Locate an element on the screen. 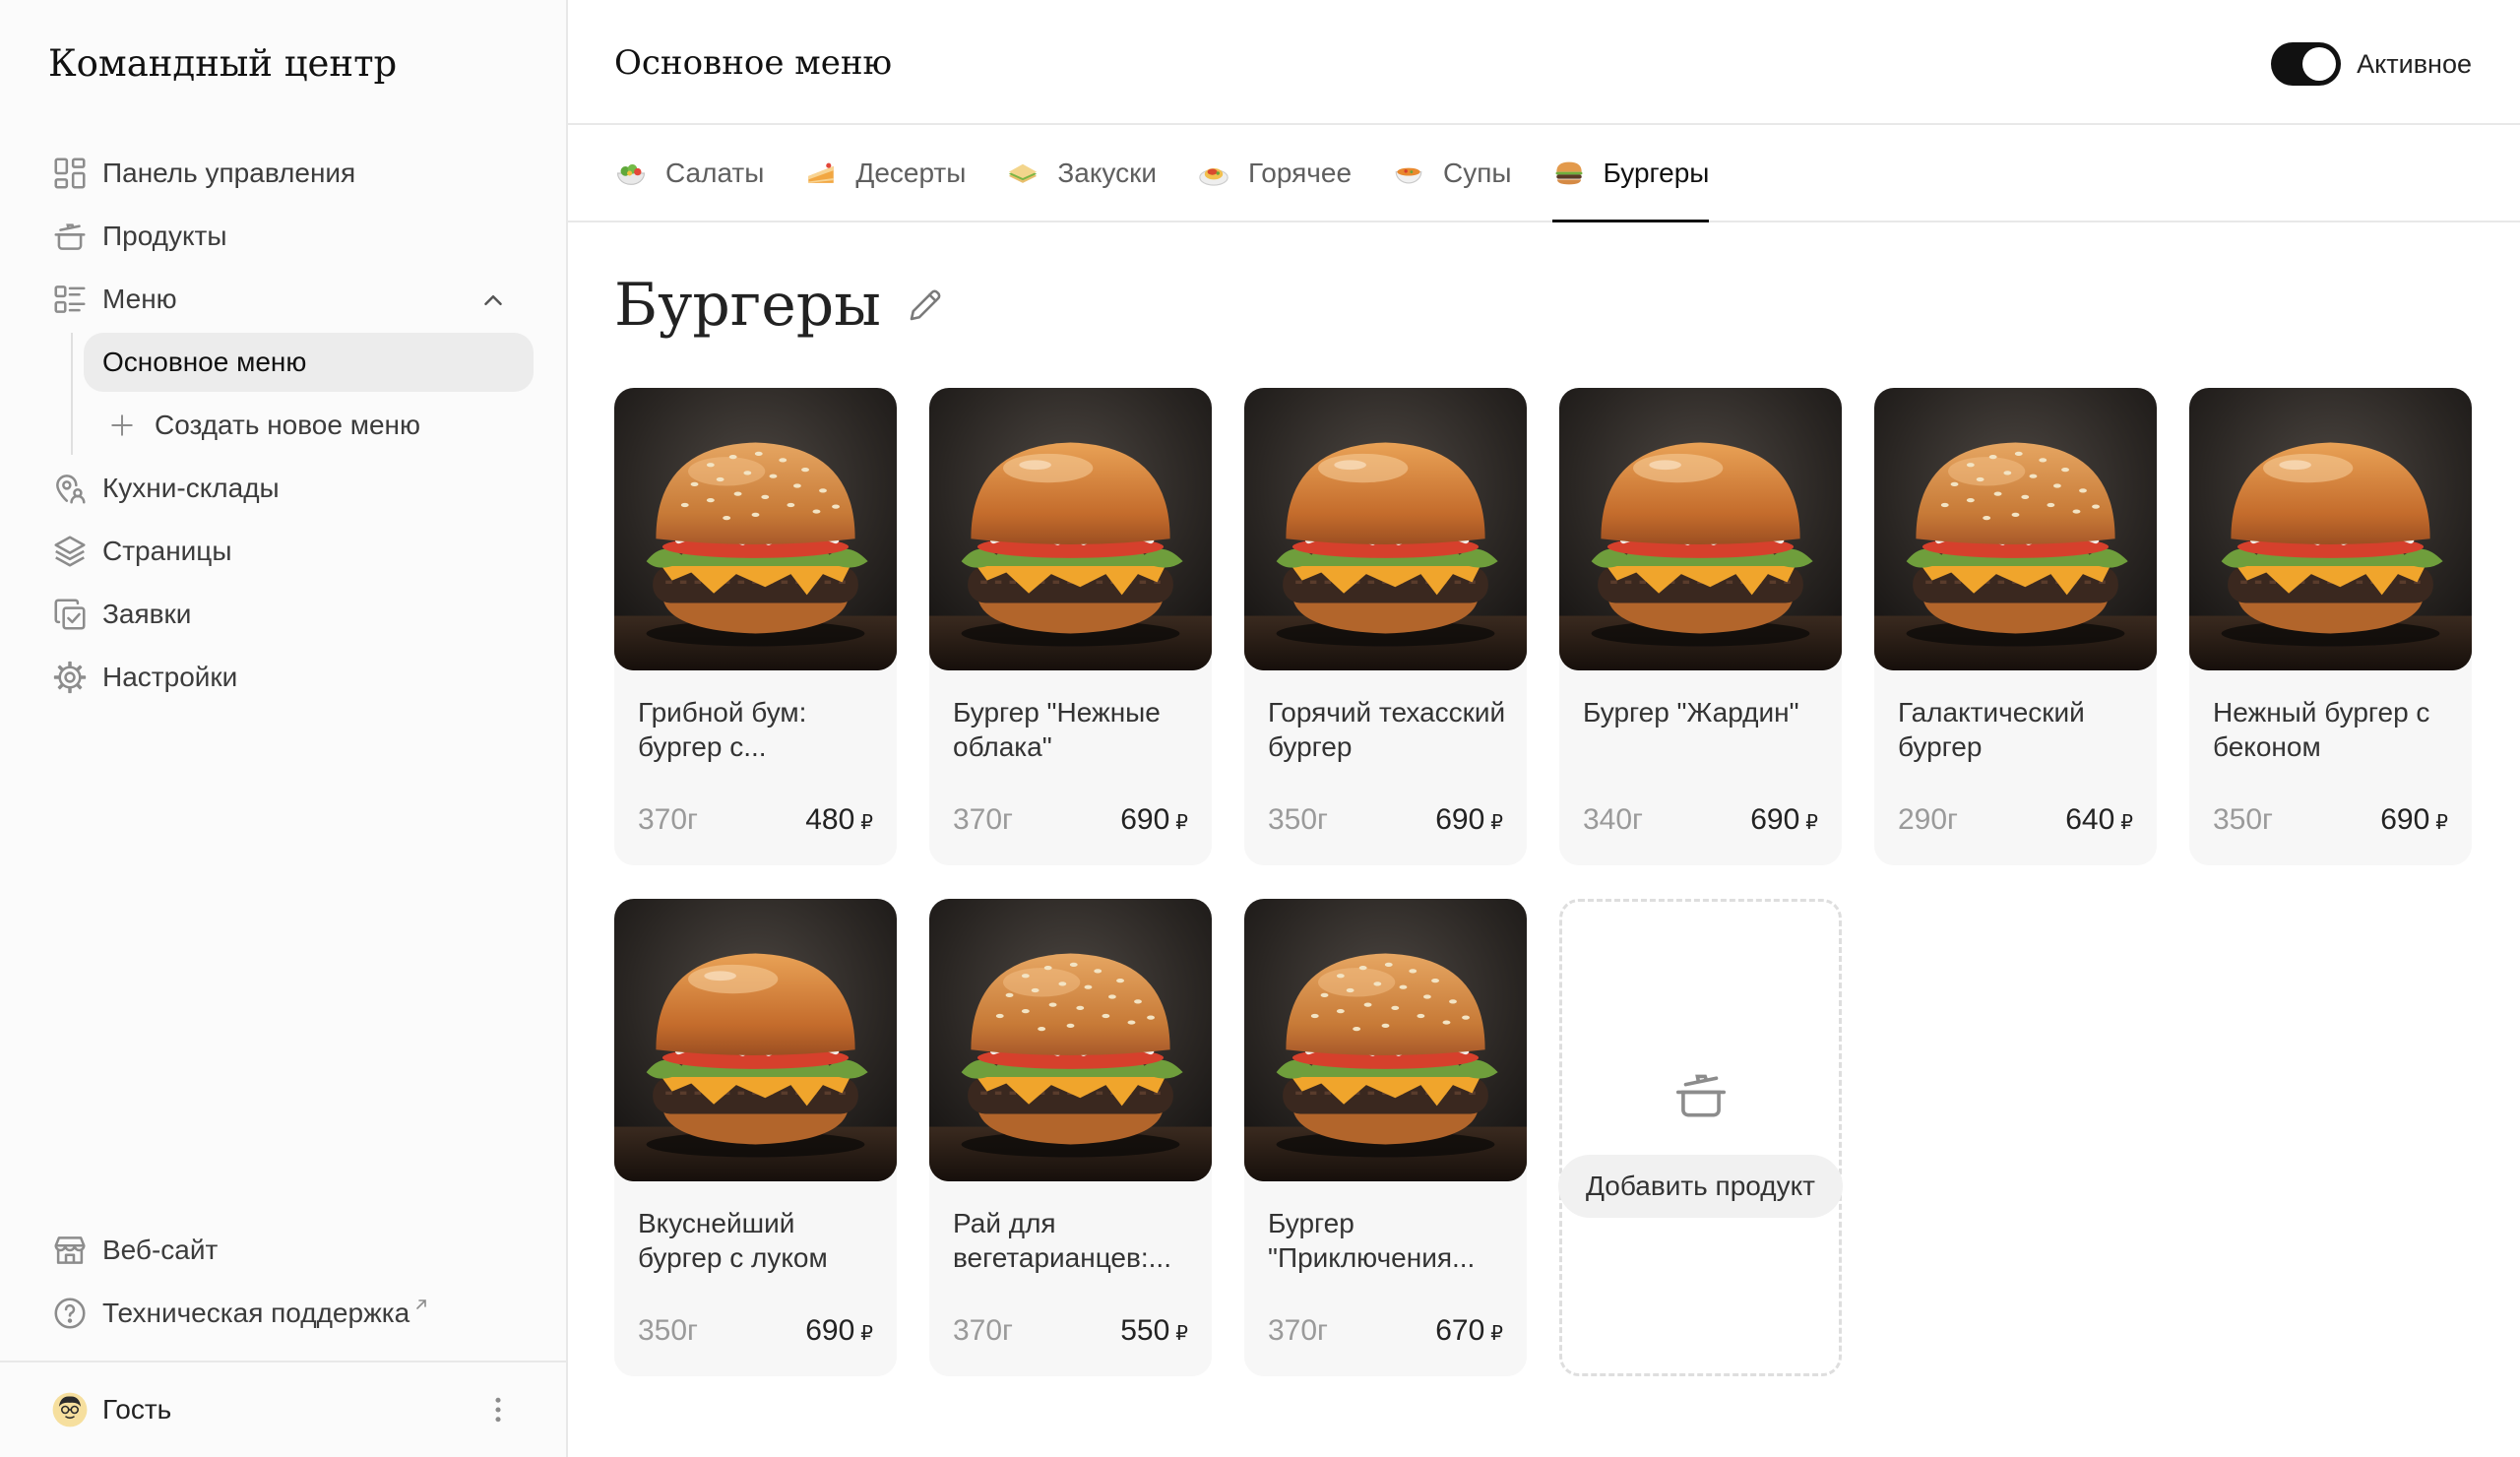 The image size is (2520, 1457). dashboard-icon is located at coordinates (70, 173).